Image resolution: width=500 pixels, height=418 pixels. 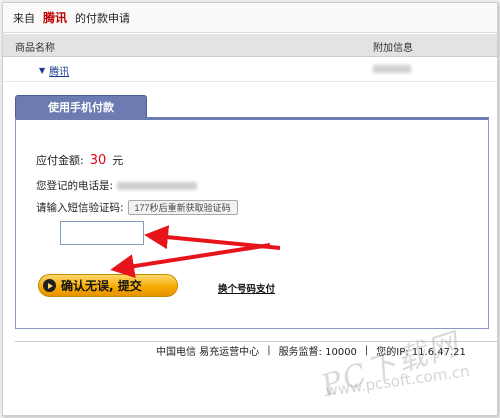 What do you see at coordinates (55, 18) in the screenshot?
I see `merchant-name: 腾讯` at bounding box center [55, 18].